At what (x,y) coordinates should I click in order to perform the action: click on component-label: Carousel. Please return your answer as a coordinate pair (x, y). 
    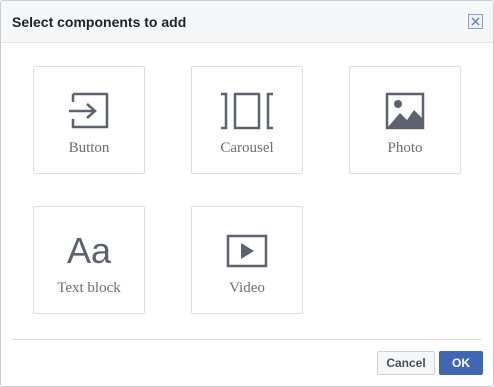
    Looking at the image, I should click on (247, 148).